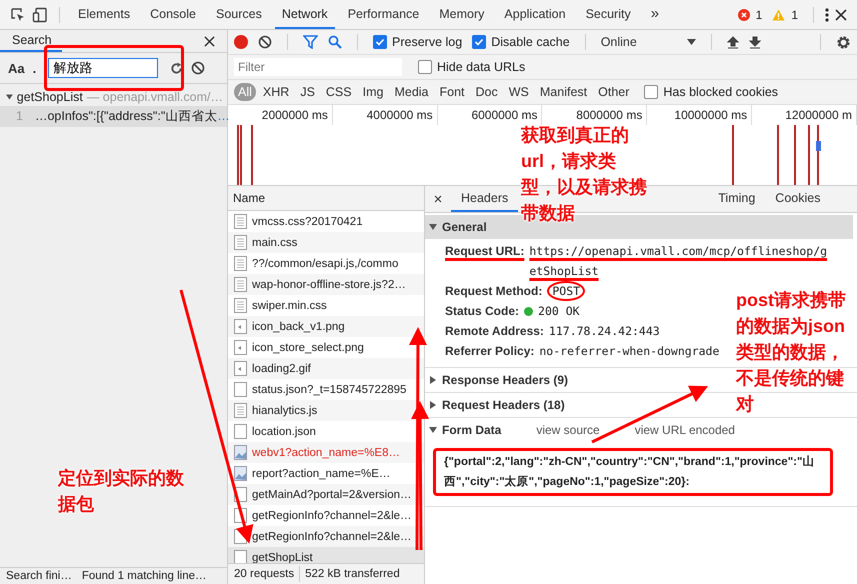 The image size is (857, 584). What do you see at coordinates (648, 42) in the screenshot?
I see `throttling-dropdown: Online` at bounding box center [648, 42].